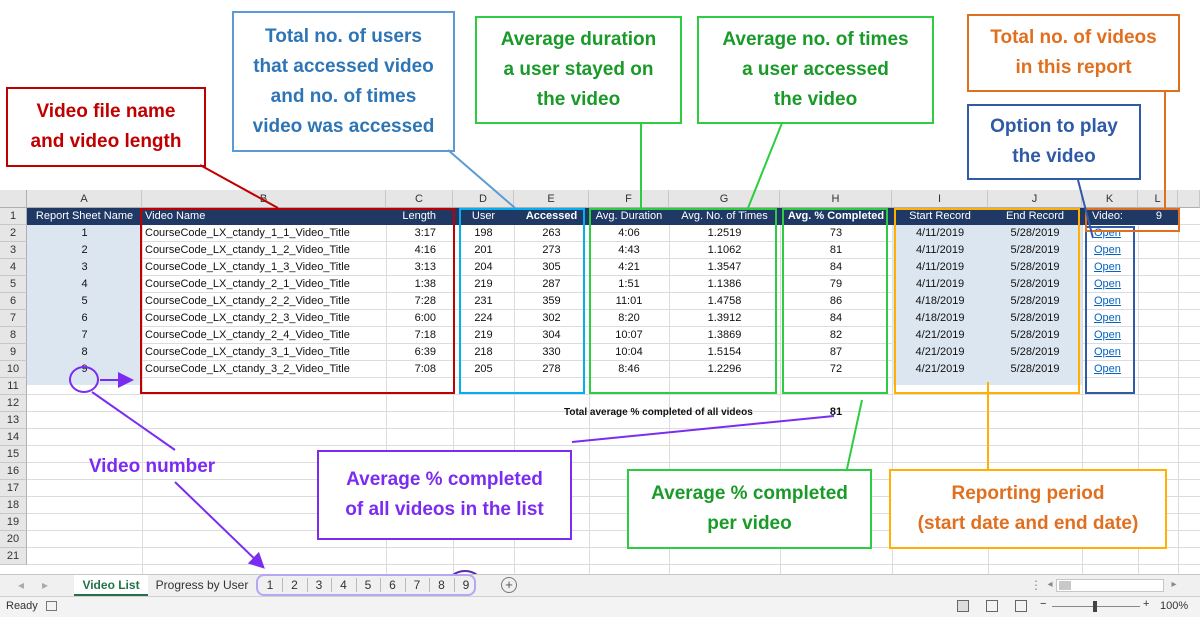 Image resolution: width=1200 pixels, height=617 pixels. I want to click on zoom-level: 100%, so click(1174, 606).